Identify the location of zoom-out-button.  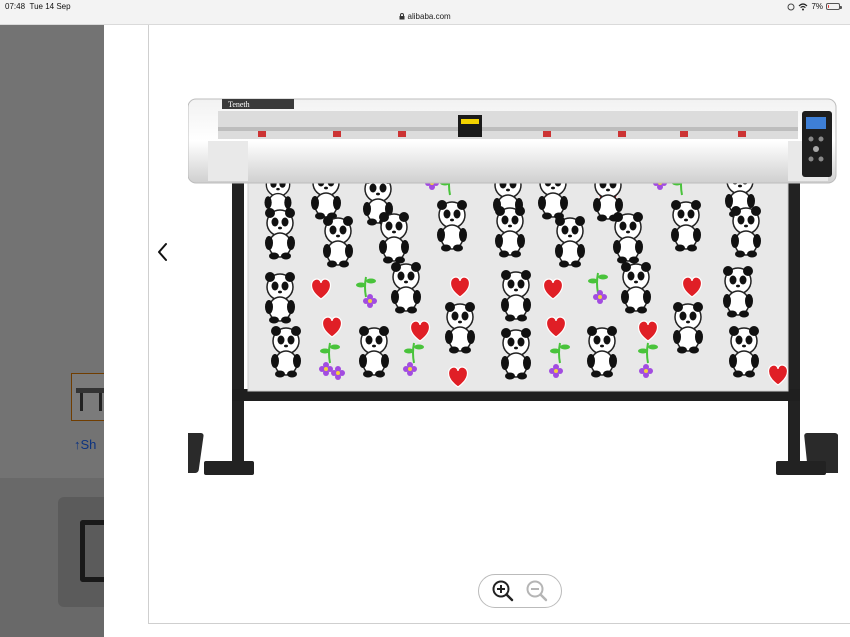
(537, 591).